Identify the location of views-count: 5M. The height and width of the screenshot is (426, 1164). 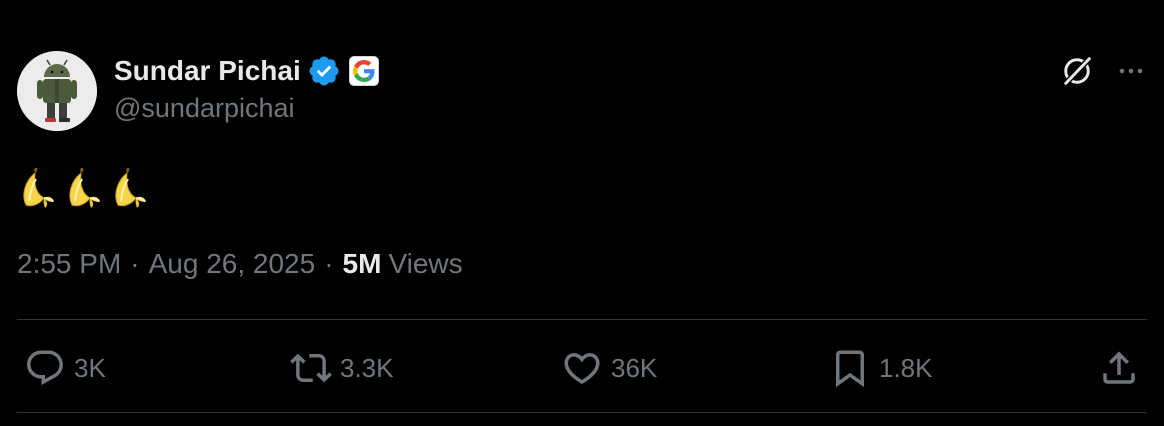
(362, 264).